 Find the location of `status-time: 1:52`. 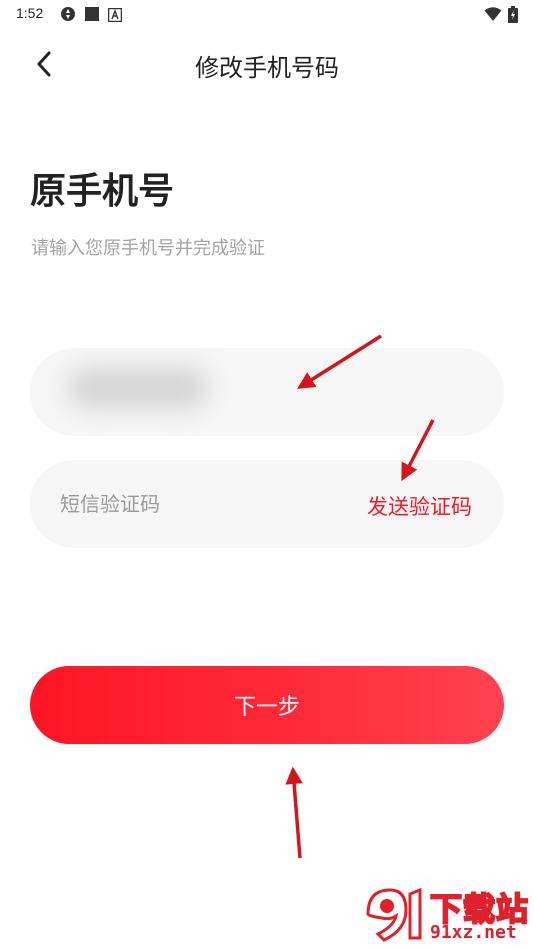

status-time: 1:52 is located at coordinates (30, 13).